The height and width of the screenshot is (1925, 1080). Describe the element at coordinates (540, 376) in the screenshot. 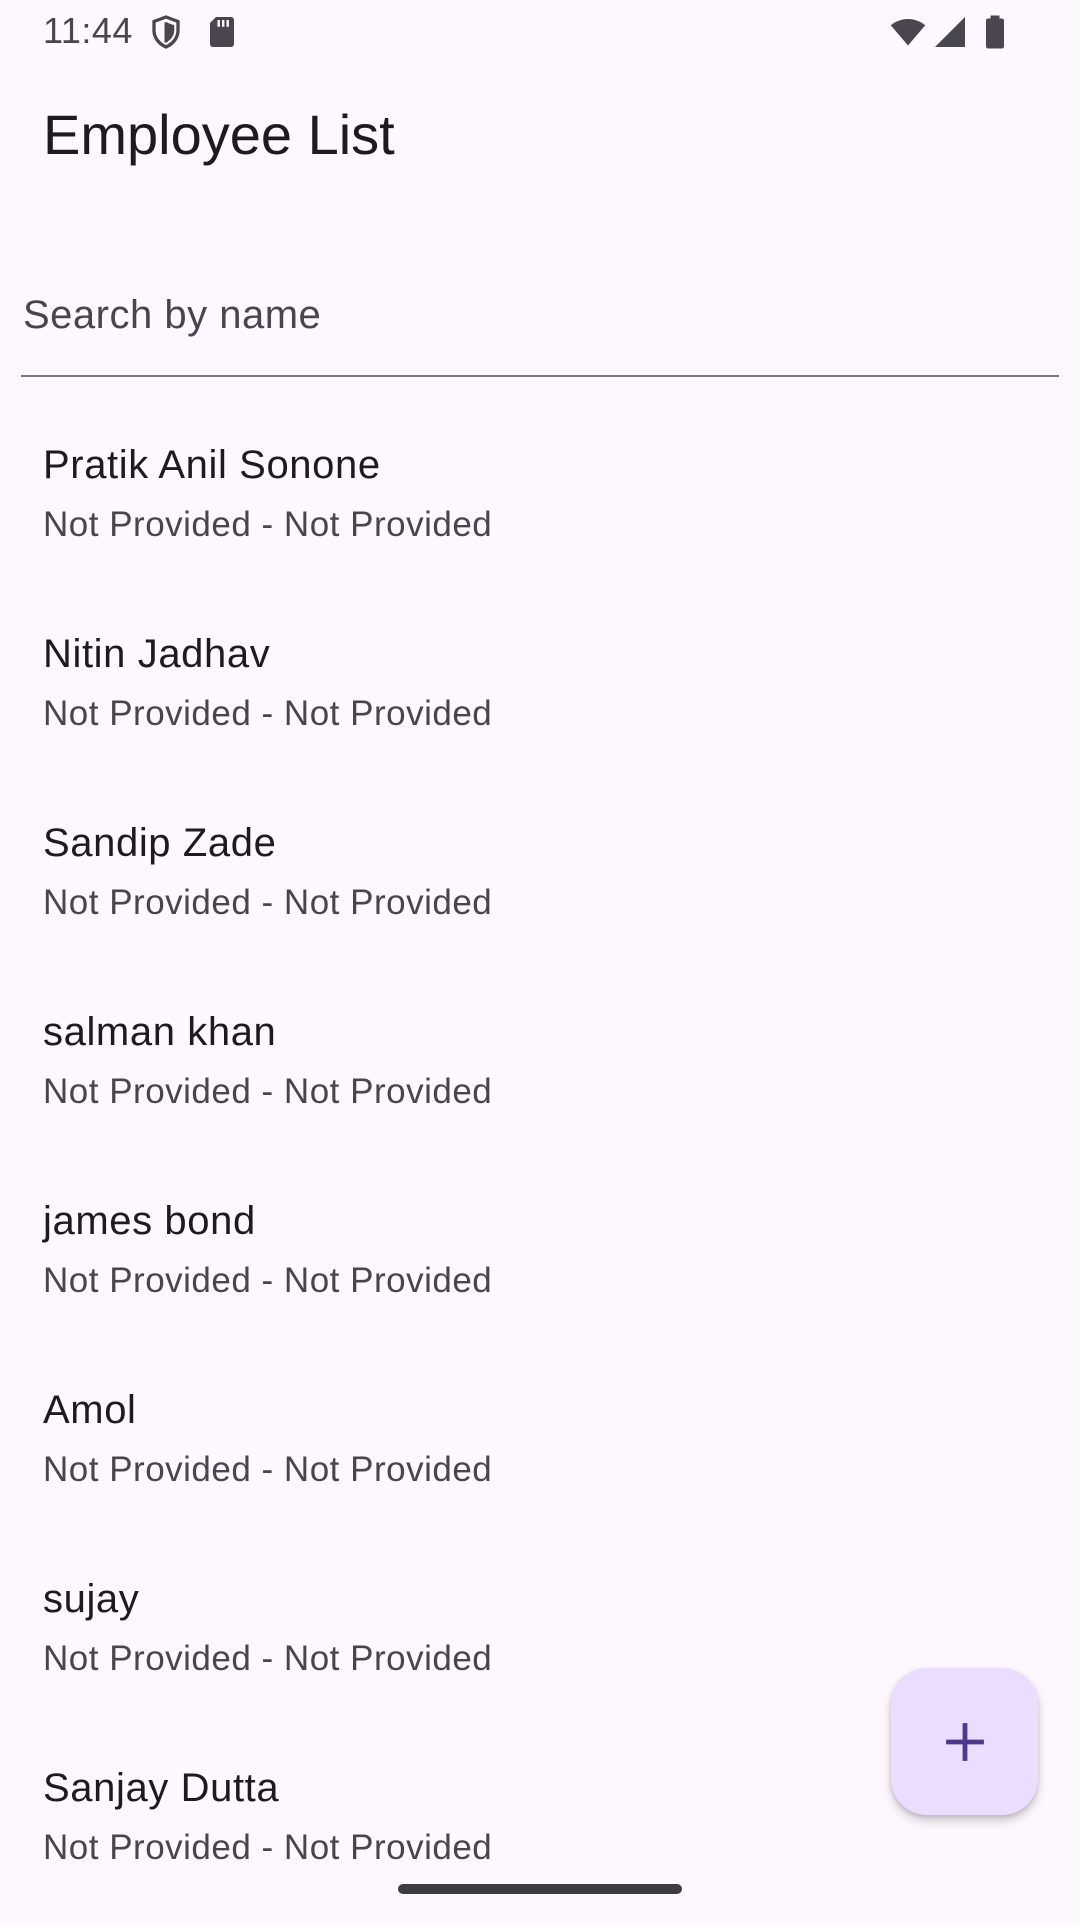

I see `search-underline` at that location.